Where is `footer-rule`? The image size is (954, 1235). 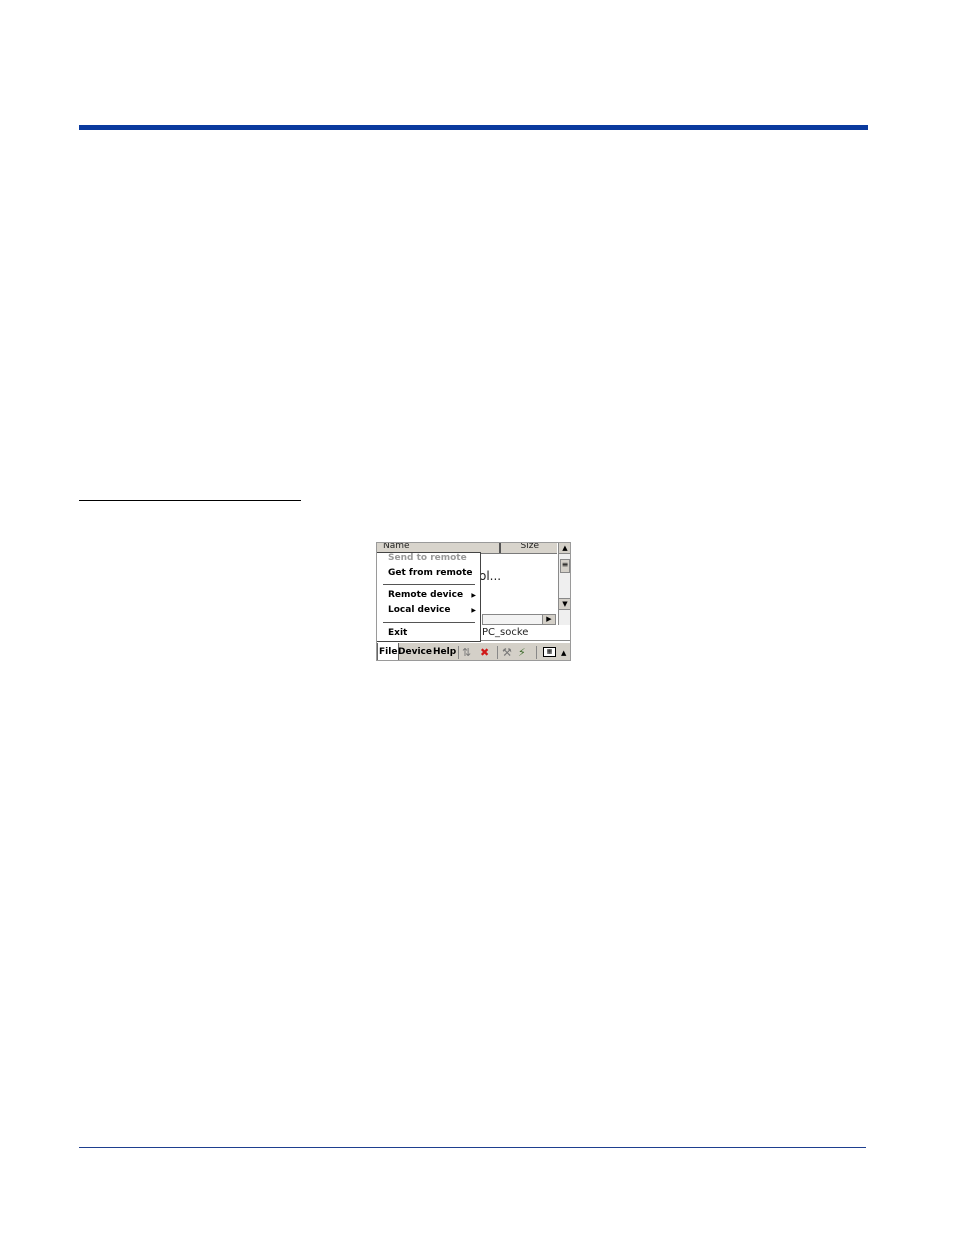 footer-rule is located at coordinates (472, 1147).